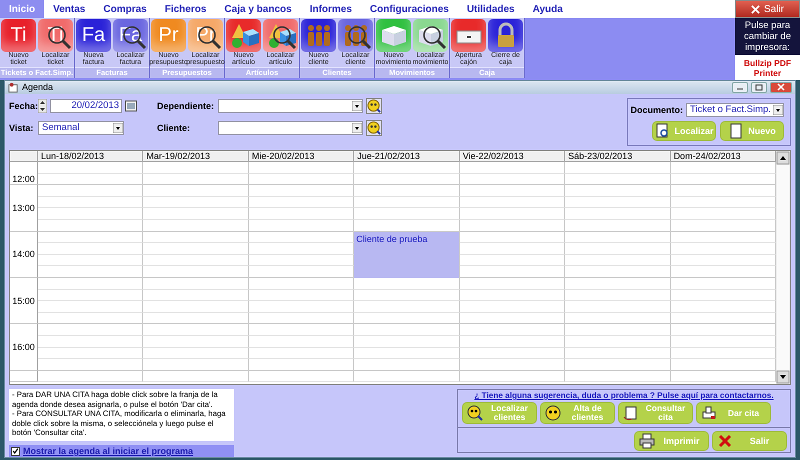  What do you see at coordinates (125, 9) in the screenshot?
I see `menu-tab: Compras` at bounding box center [125, 9].